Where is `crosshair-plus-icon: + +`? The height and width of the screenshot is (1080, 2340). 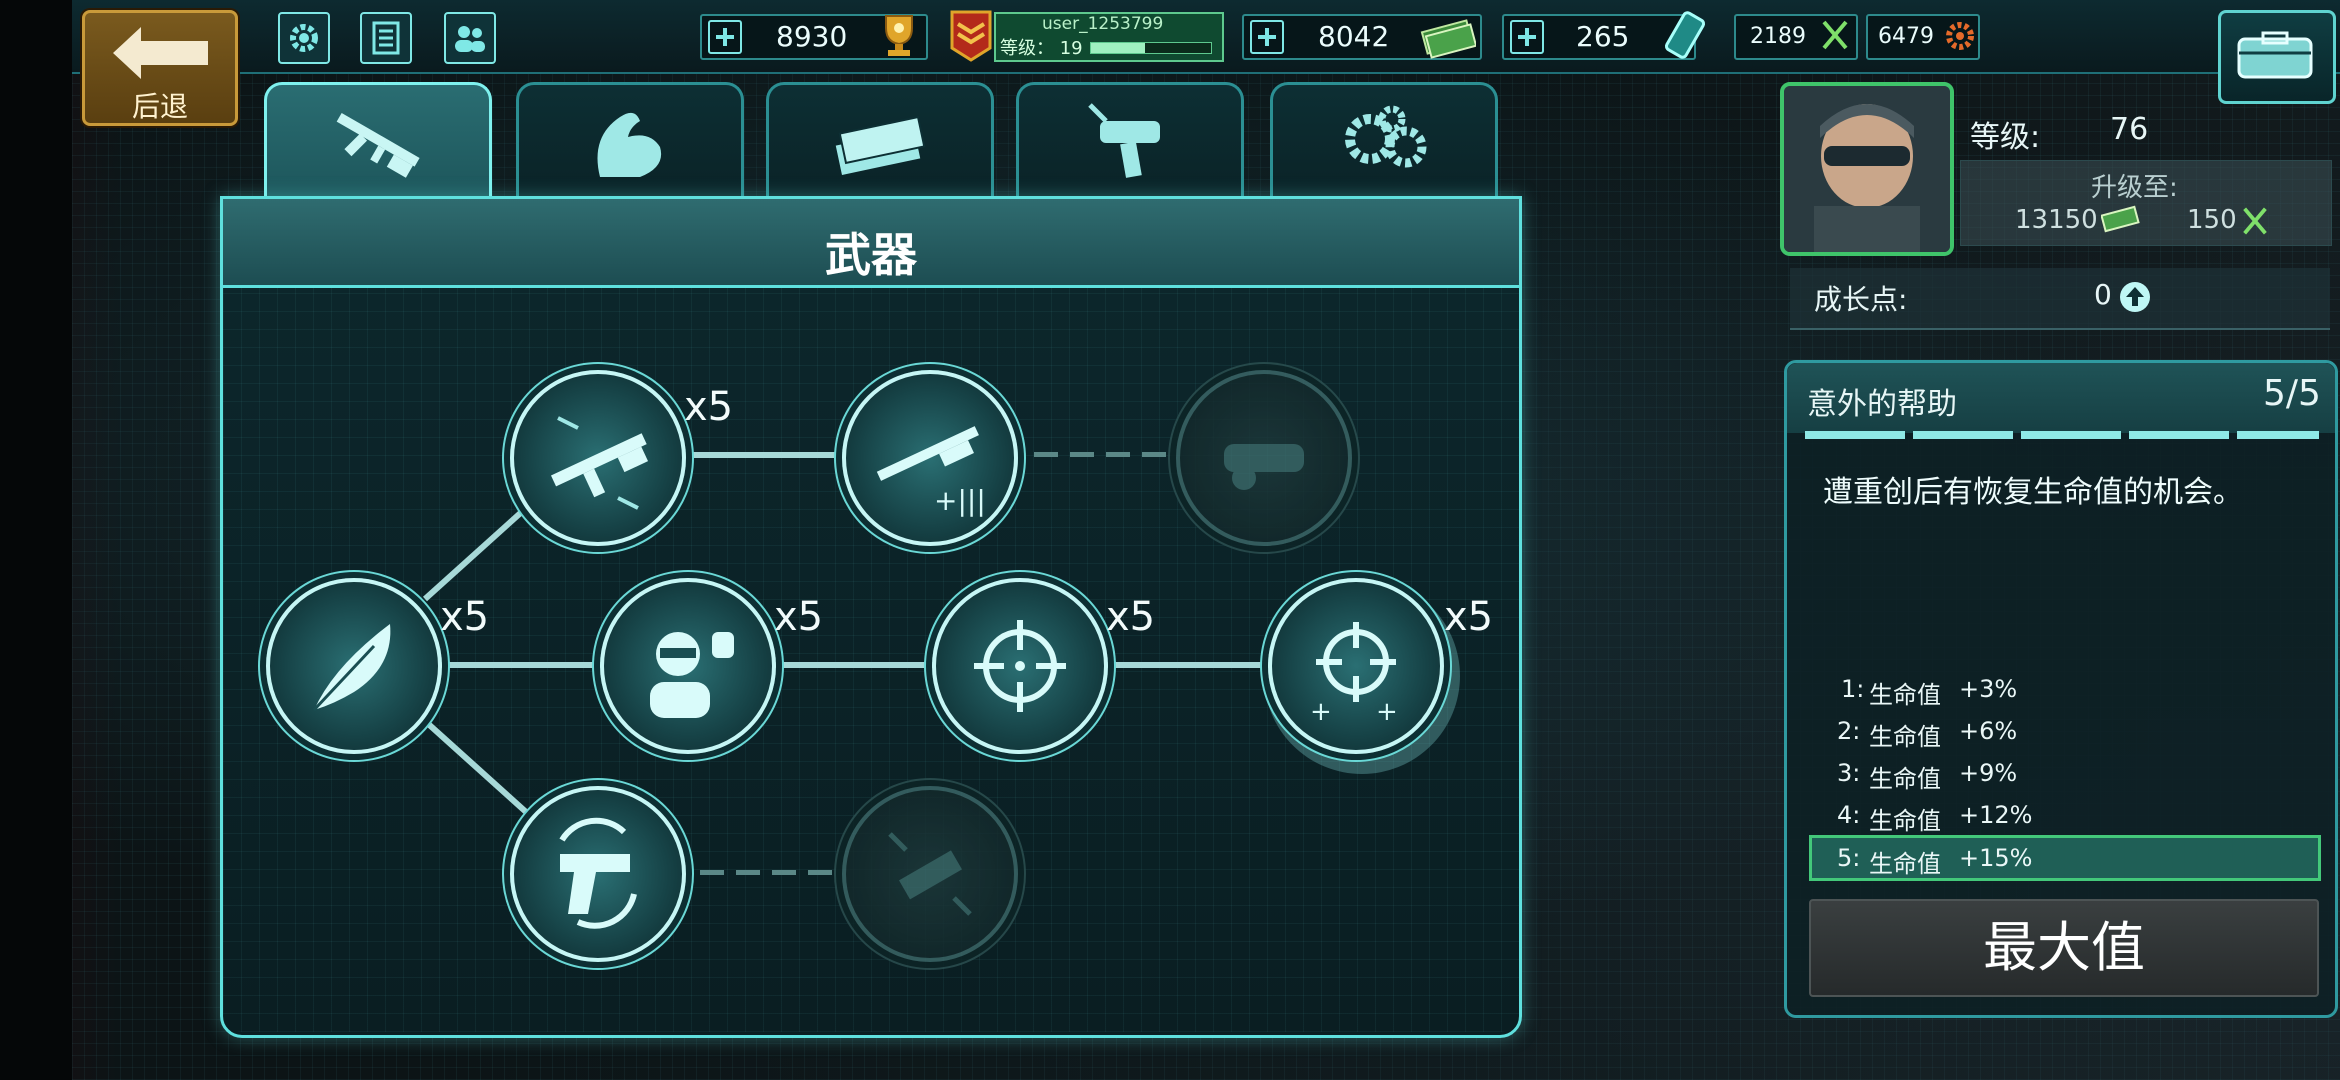
crosshair-plus-icon: + + is located at coordinates (1354, 674).